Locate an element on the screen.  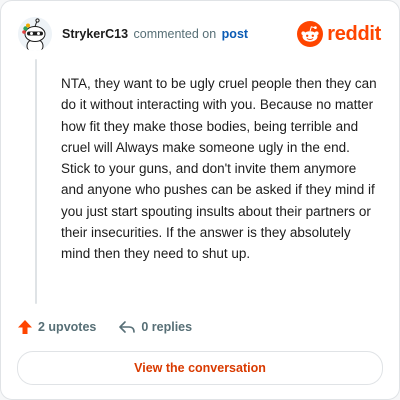
upvote-arrow-icon is located at coordinates (25, 327).